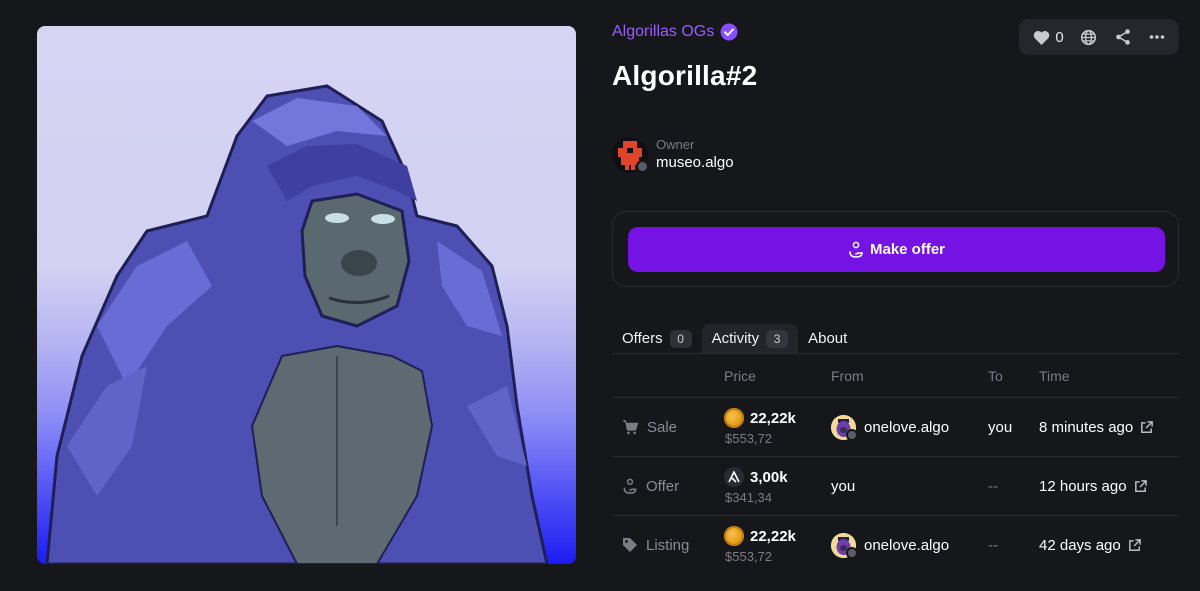 This screenshot has width=1200, height=591. What do you see at coordinates (1083, 486) in the screenshot?
I see `time-text: 12 hours ago` at bounding box center [1083, 486].